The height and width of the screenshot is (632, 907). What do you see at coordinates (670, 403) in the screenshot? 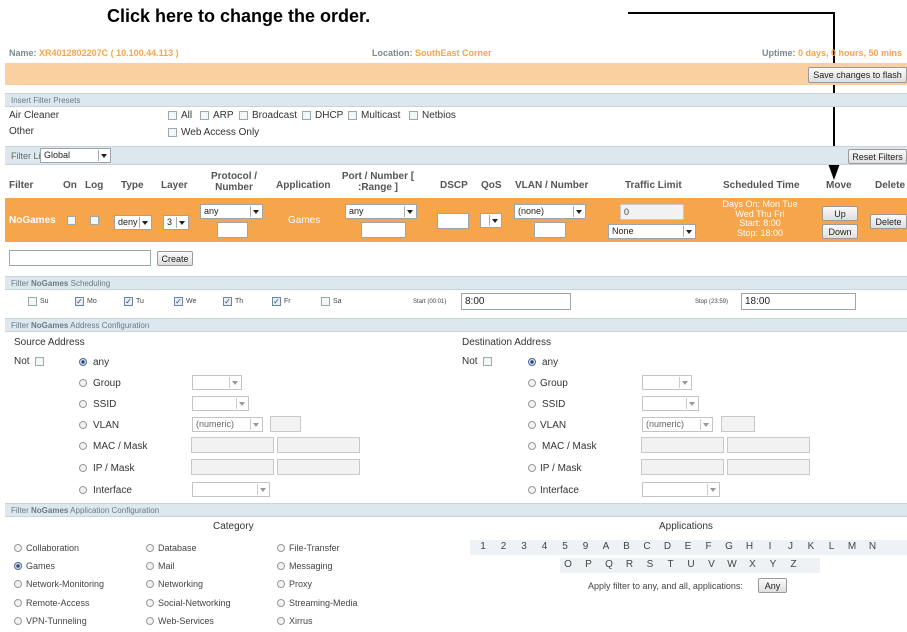
I see `destination-ssid-select` at bounding box center [670, 403].